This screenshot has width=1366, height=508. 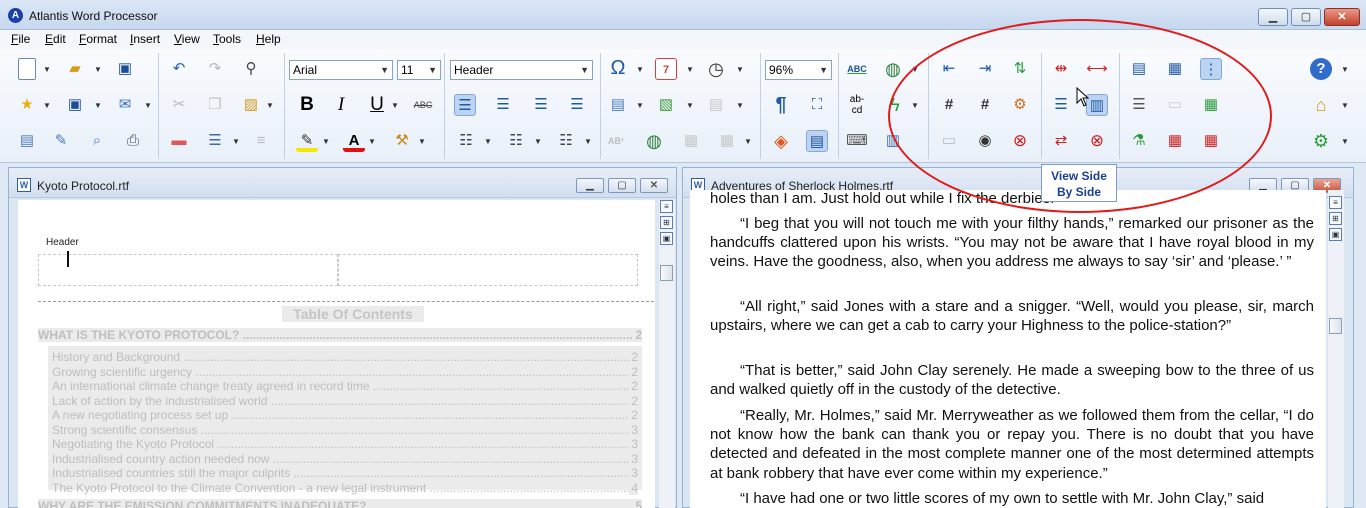 I want to click on paste-icon: ▨, so click(x=251, y=105).